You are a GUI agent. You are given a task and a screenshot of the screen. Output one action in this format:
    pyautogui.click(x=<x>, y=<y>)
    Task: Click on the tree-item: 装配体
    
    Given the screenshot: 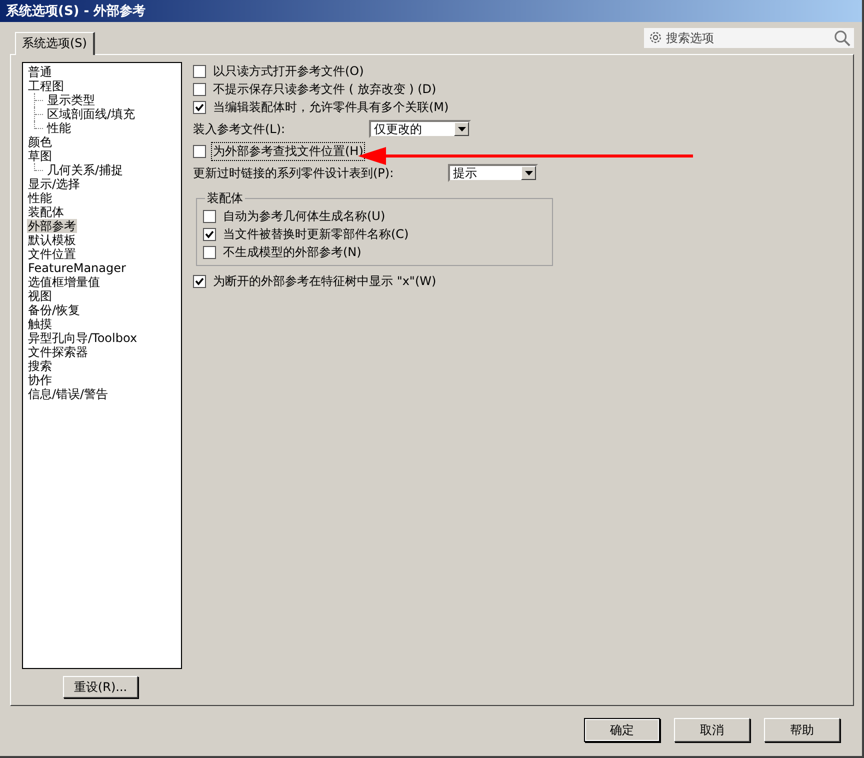 What is the action you would take?
    pyautogui.click(x=46, y=212)
    